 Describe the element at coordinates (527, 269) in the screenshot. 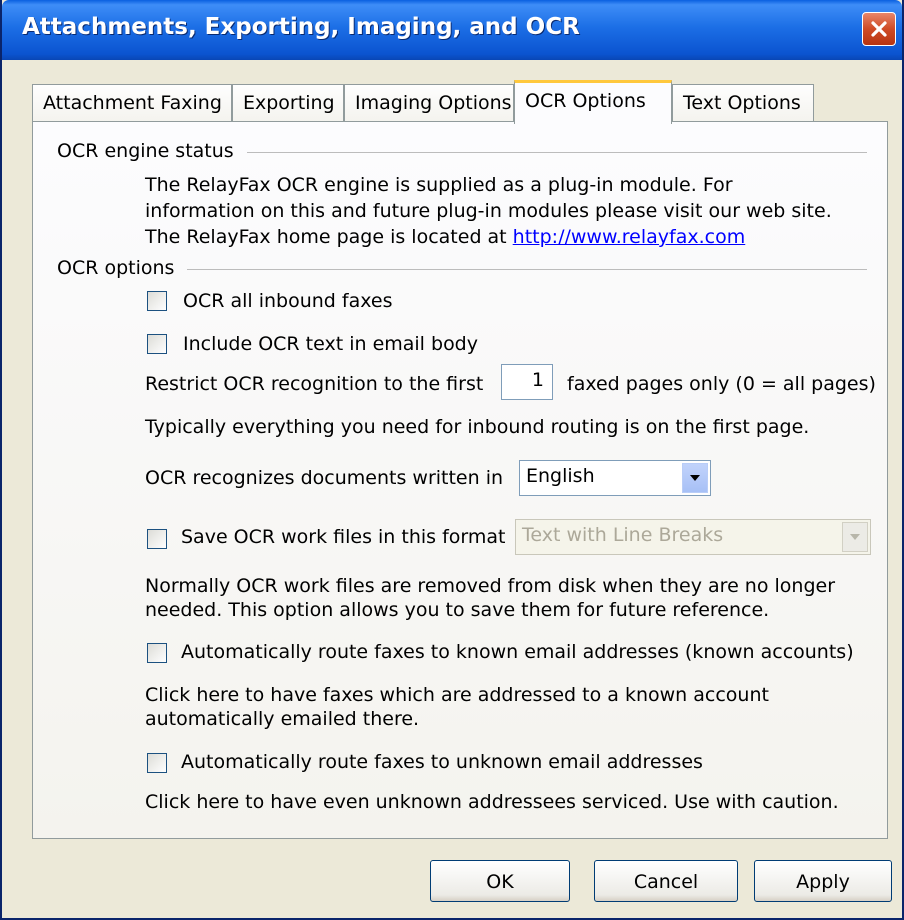

I see `ocr-options-divider` at that location.